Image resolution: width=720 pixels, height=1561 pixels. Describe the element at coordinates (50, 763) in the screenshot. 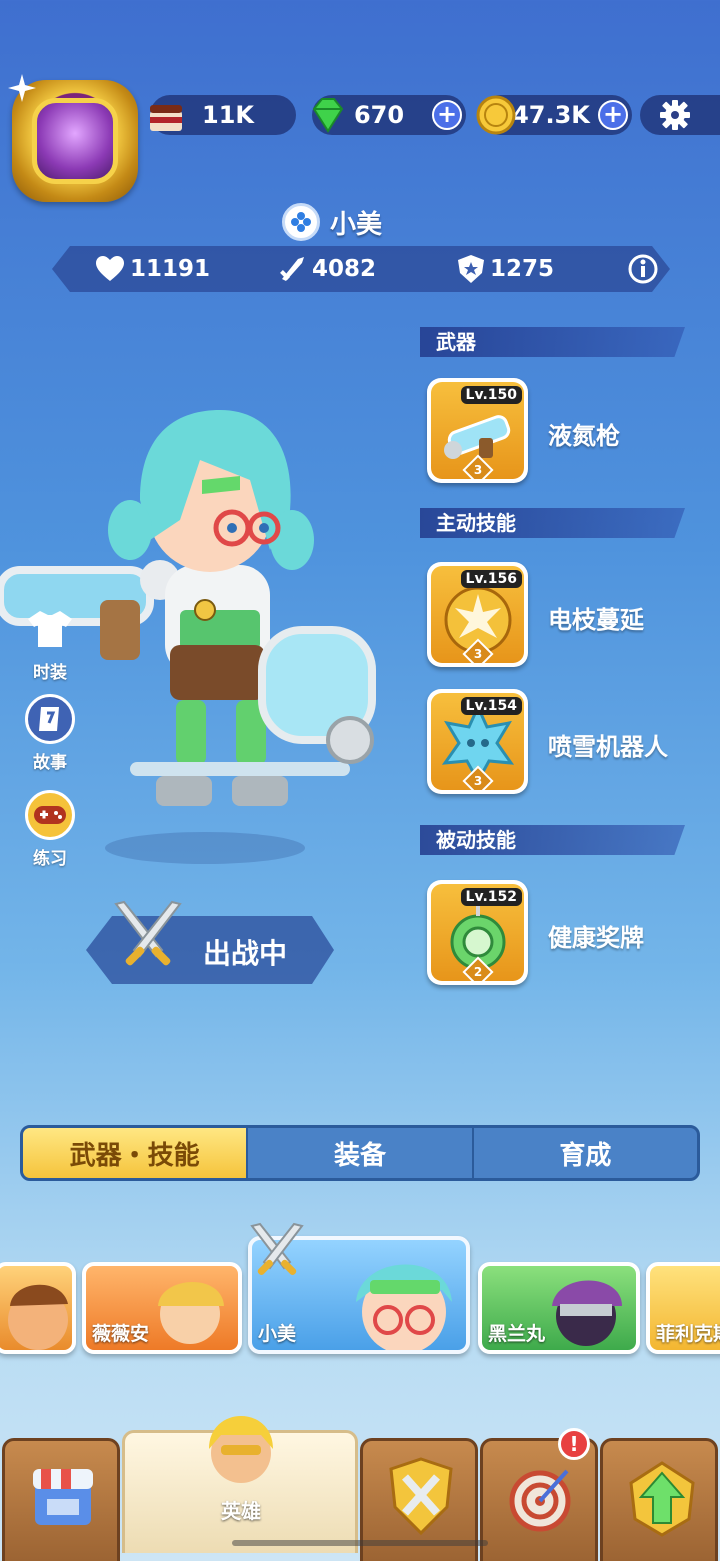

I see `story-label: 故事` at that location.